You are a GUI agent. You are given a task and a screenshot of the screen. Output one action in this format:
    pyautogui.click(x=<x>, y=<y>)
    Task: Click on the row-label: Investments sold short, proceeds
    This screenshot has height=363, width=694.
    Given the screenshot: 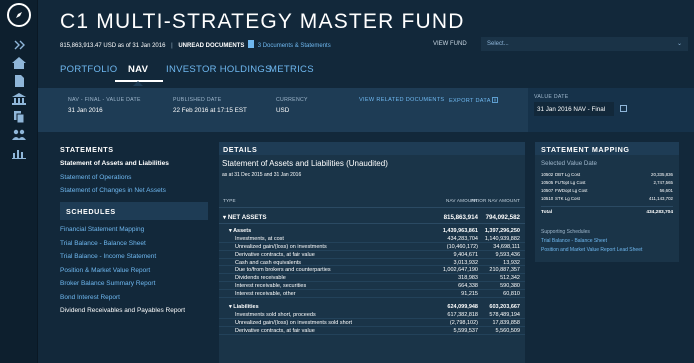 What is the action you would take?
    pyautogui.click(x=275, y=314)
    